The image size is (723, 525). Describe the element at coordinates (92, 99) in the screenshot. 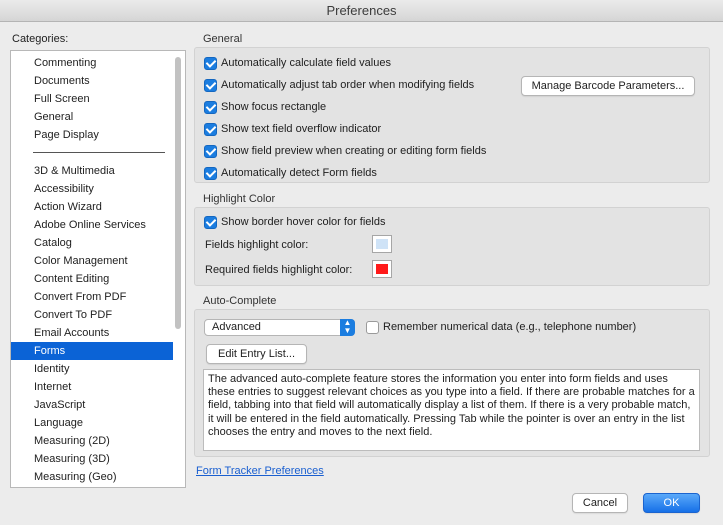

I see `category-item: Full Screen` at that location.